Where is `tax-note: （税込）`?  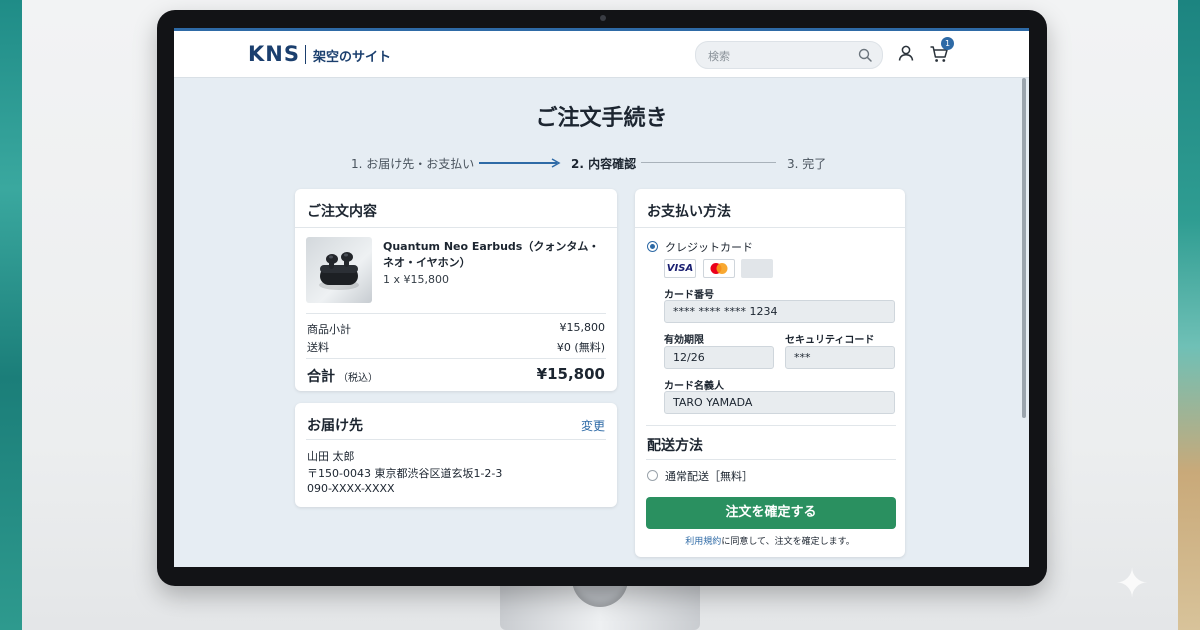
tax-note: （税込） is located at coordinates (358, 378).